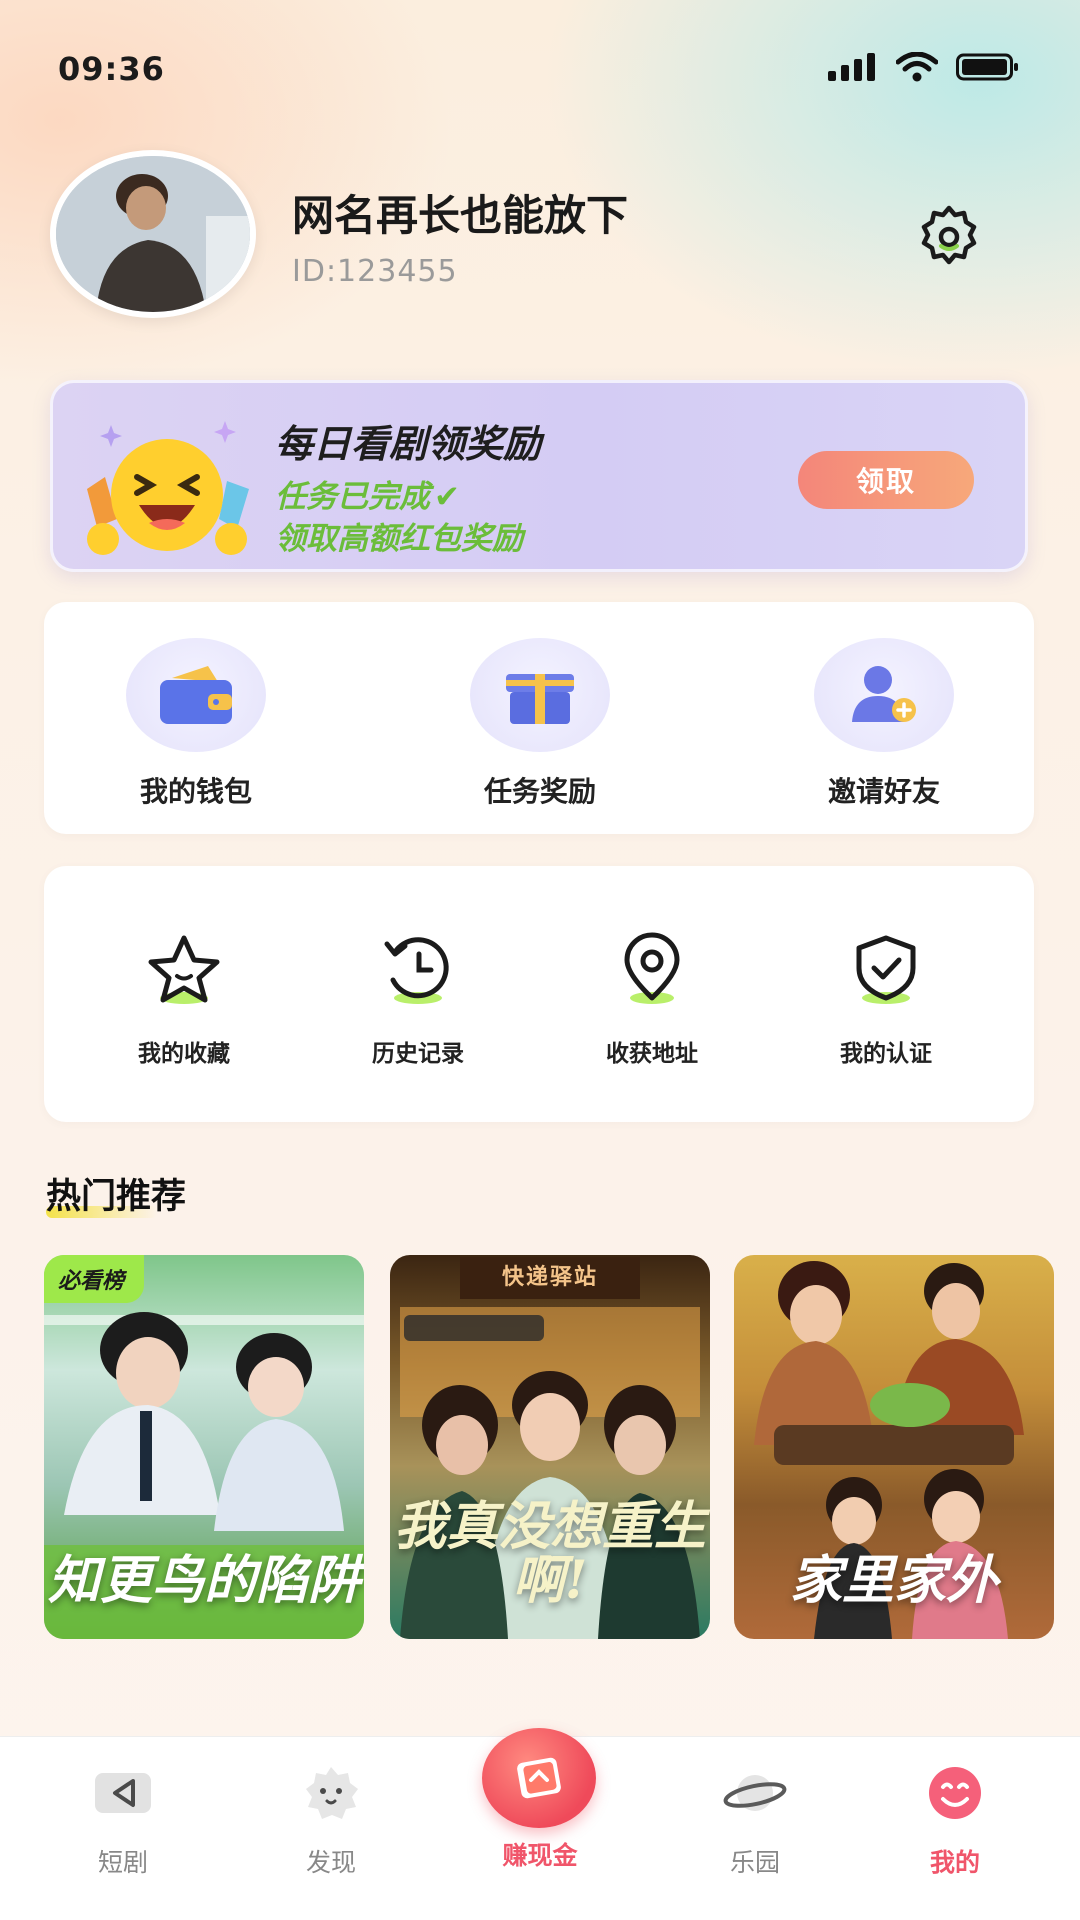  I want to click on poster-badge: 必看榜, so click(94, 1279).